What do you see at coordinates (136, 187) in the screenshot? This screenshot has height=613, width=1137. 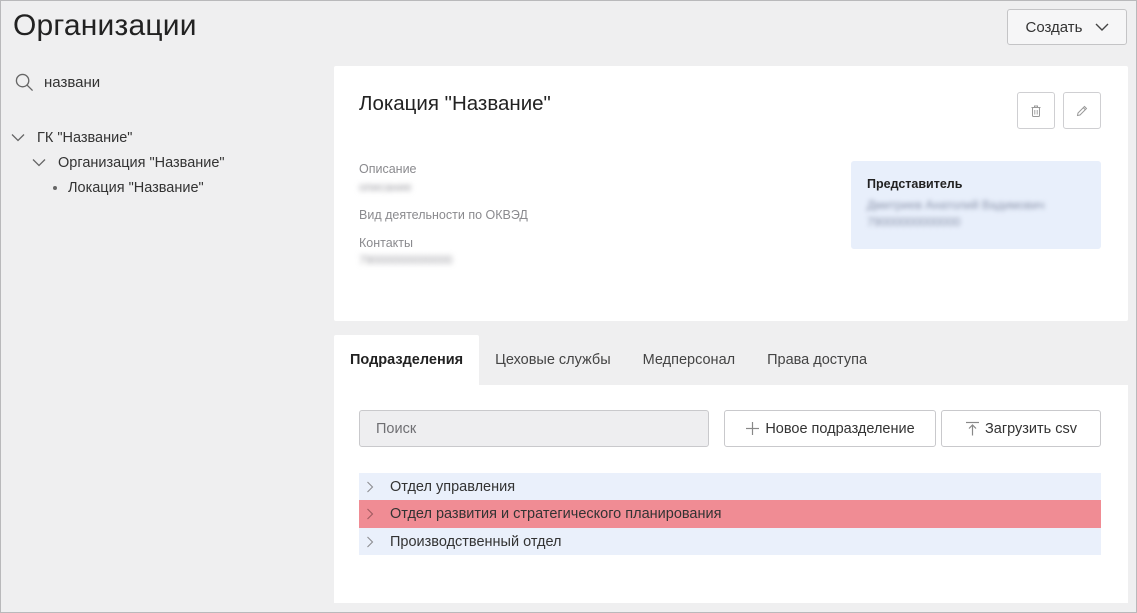 I see `tree-item-label: Локация "Название"` at bounding box center [136, 187].